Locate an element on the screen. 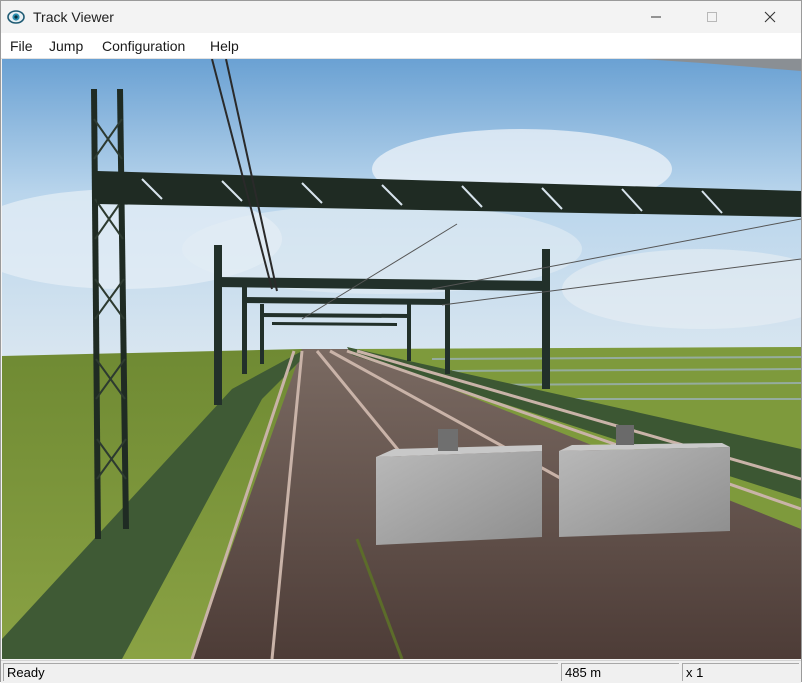 The height and width of the screenshot is (683, 802). eye-icon is located at coordinates (16, 17).